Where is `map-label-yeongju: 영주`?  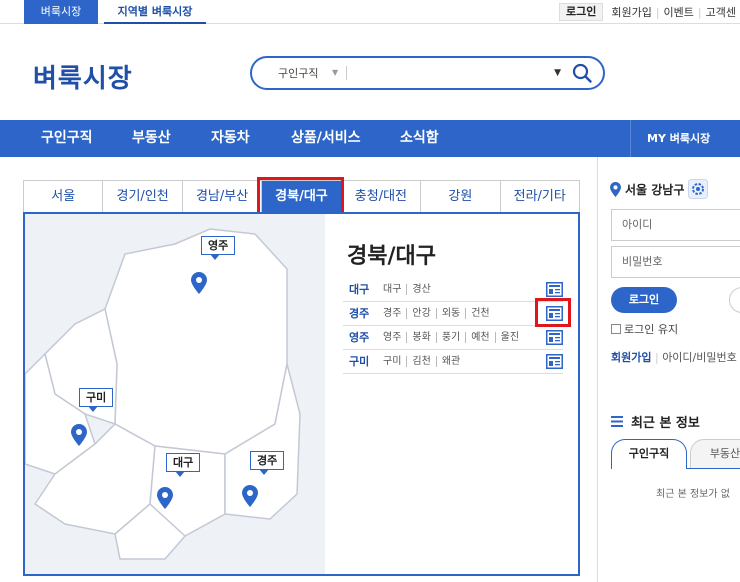
map-label-yeongju: 영주 is located at coordinates (218, 248).